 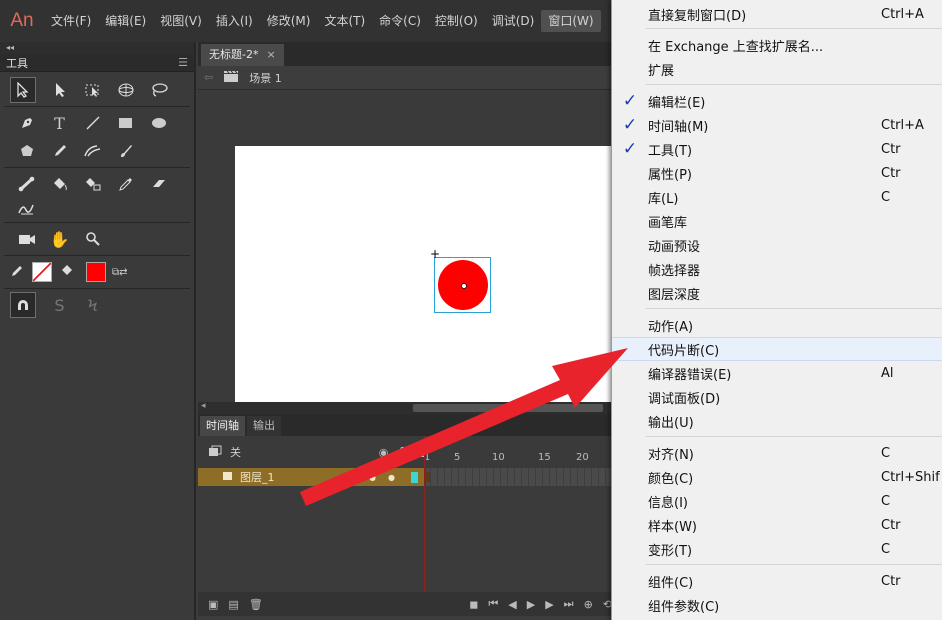 What do you see at coordinates (26, 123) in the screenshot?
I see `pen-tool-icon` at bounding box center [26, 123].